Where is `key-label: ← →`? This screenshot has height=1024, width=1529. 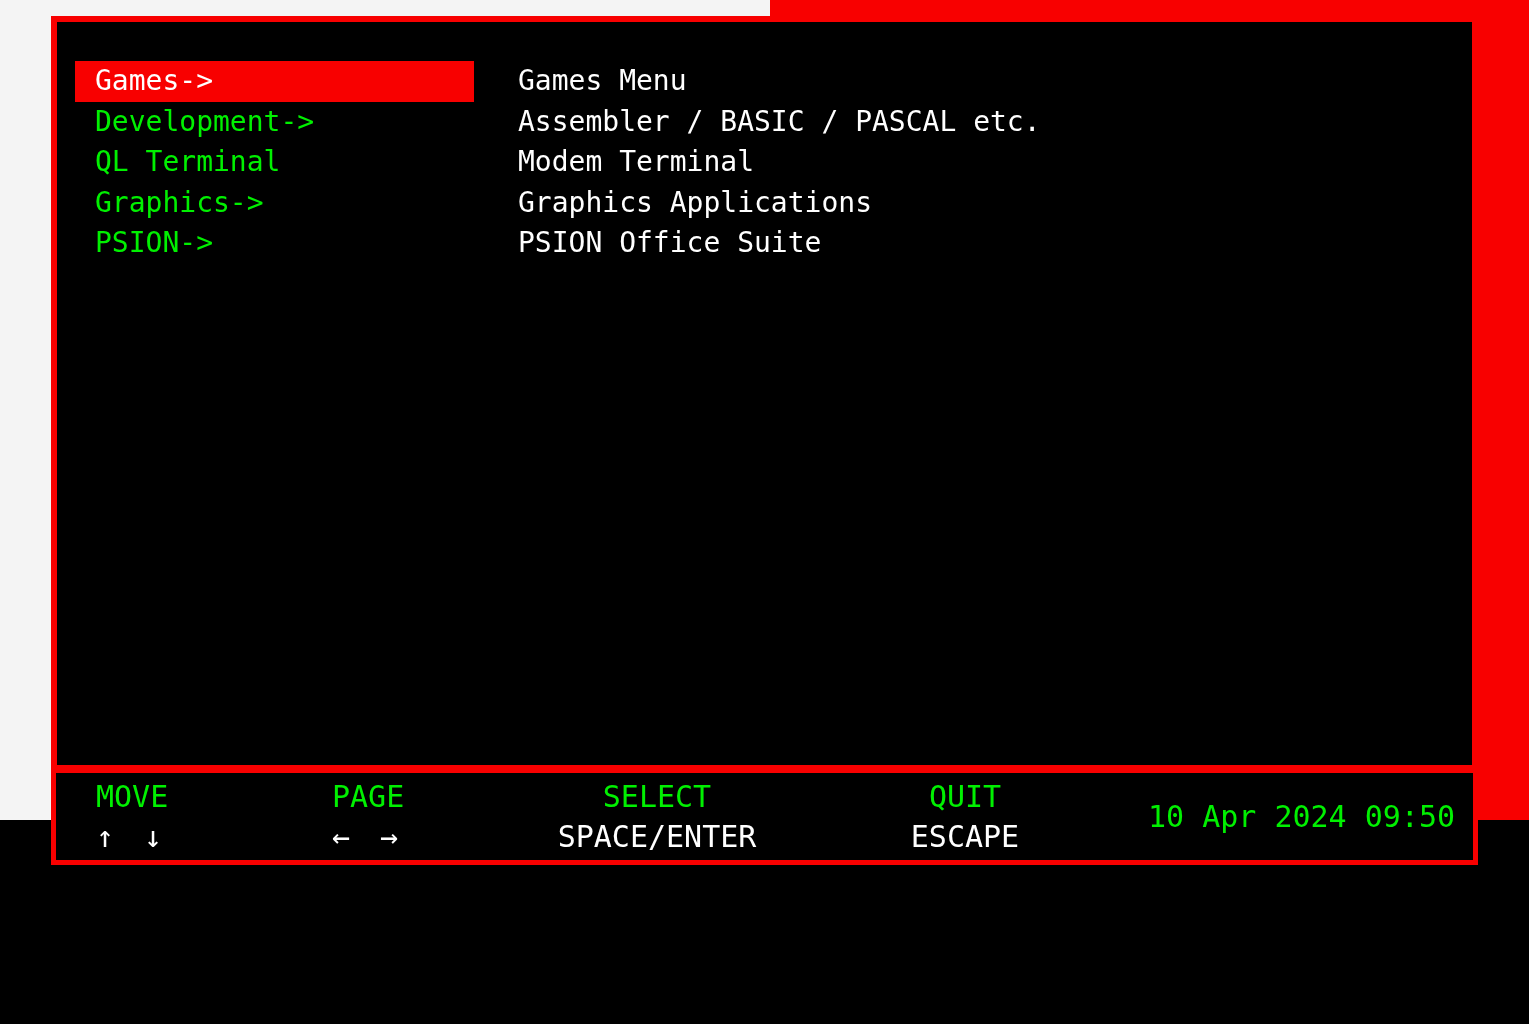
key-label: ← → is located at coordinates (365, 836).